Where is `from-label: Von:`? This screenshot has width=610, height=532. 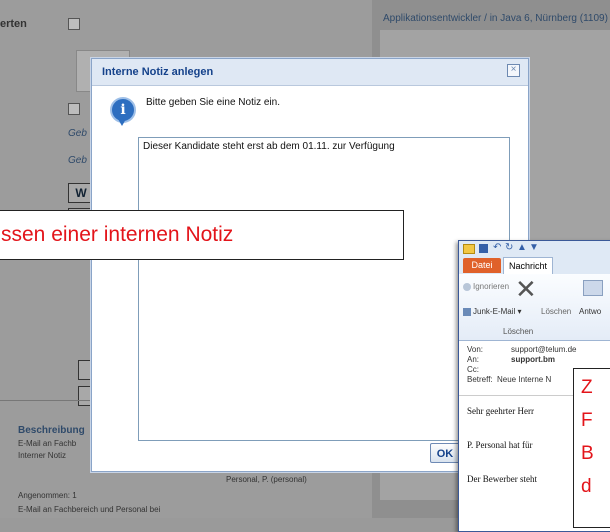 from-label: Von: is located at coordinates (475, 349).